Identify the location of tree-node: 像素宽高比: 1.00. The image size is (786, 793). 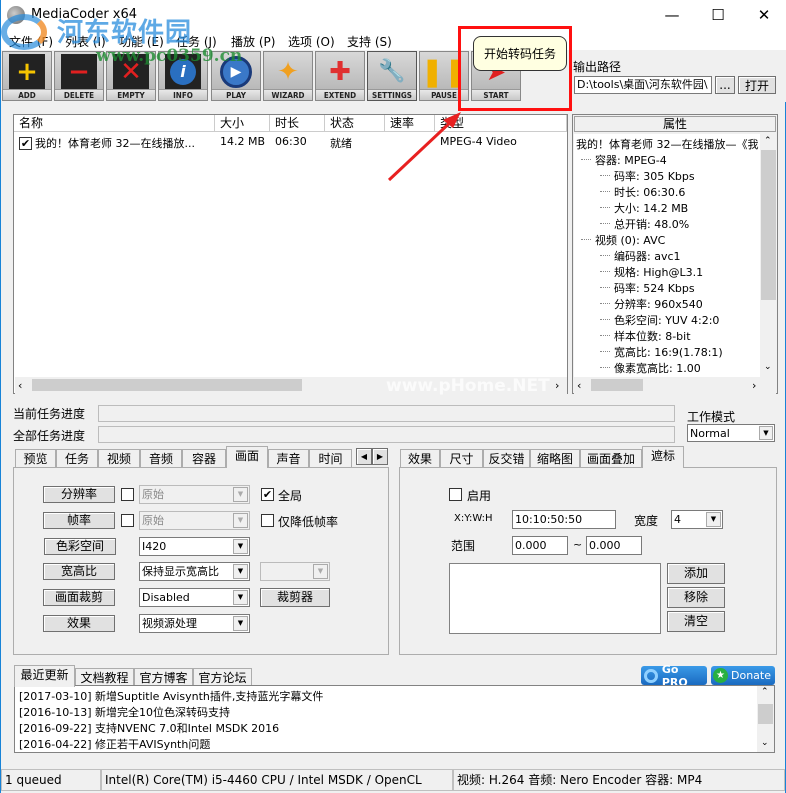
(657, 368).